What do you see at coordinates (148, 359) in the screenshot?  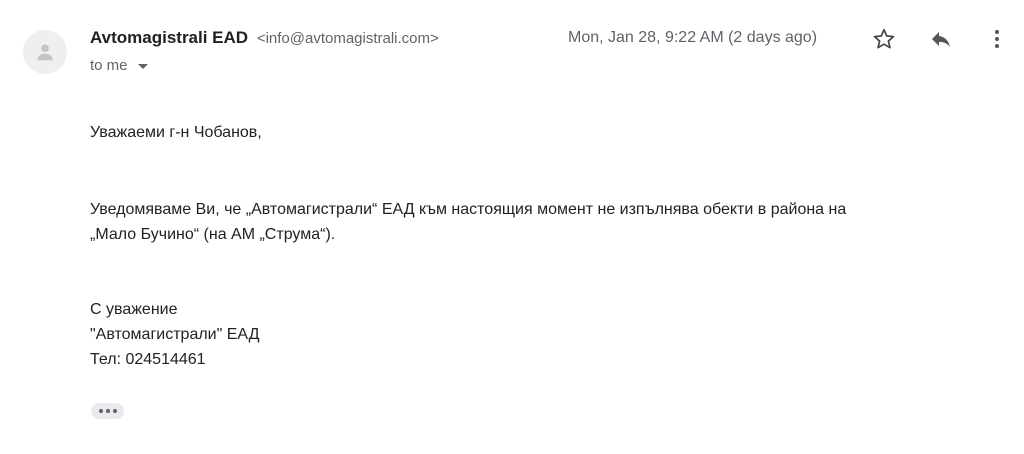 I see `signature-phone: Тел: 024514461` at bounding box center [148, 359].